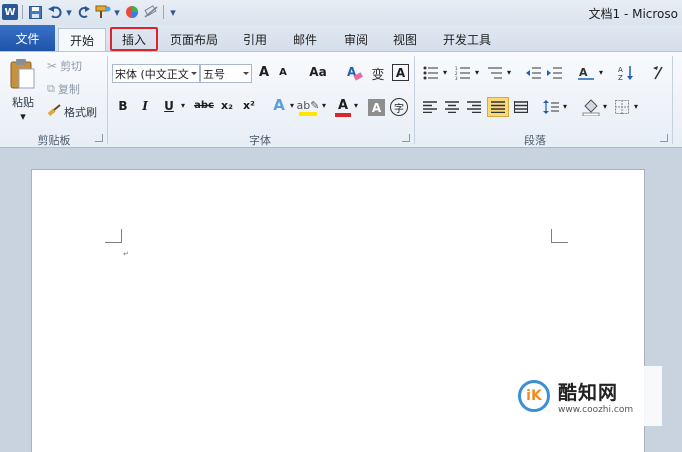 This screenshot has width=682, height=452. What do you see at coordinates (626, 73) in the screenshot?
I see `sort-button: AZ` at bounding box center [626, 73].